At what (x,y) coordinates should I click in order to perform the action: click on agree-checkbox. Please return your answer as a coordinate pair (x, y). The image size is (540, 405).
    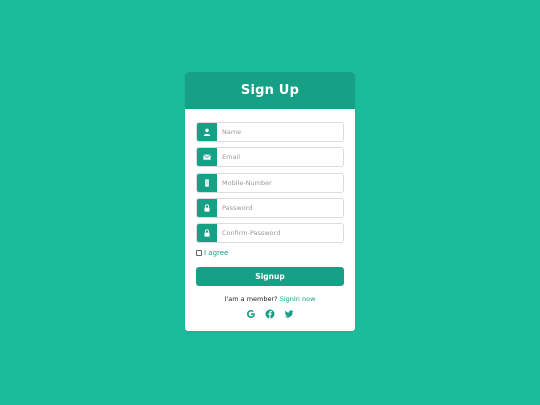
    Looking at the image, I should click on (199, 253).